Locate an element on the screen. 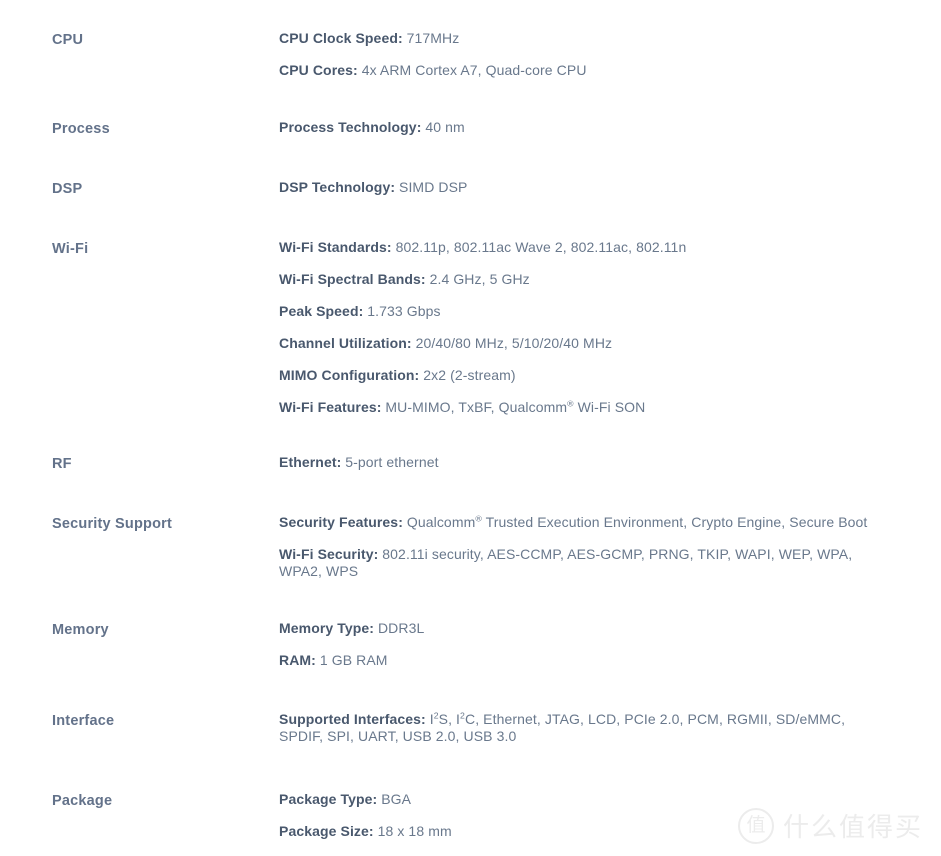  spec-key: MIMO Configuration: is located at coordinates (349, 375).